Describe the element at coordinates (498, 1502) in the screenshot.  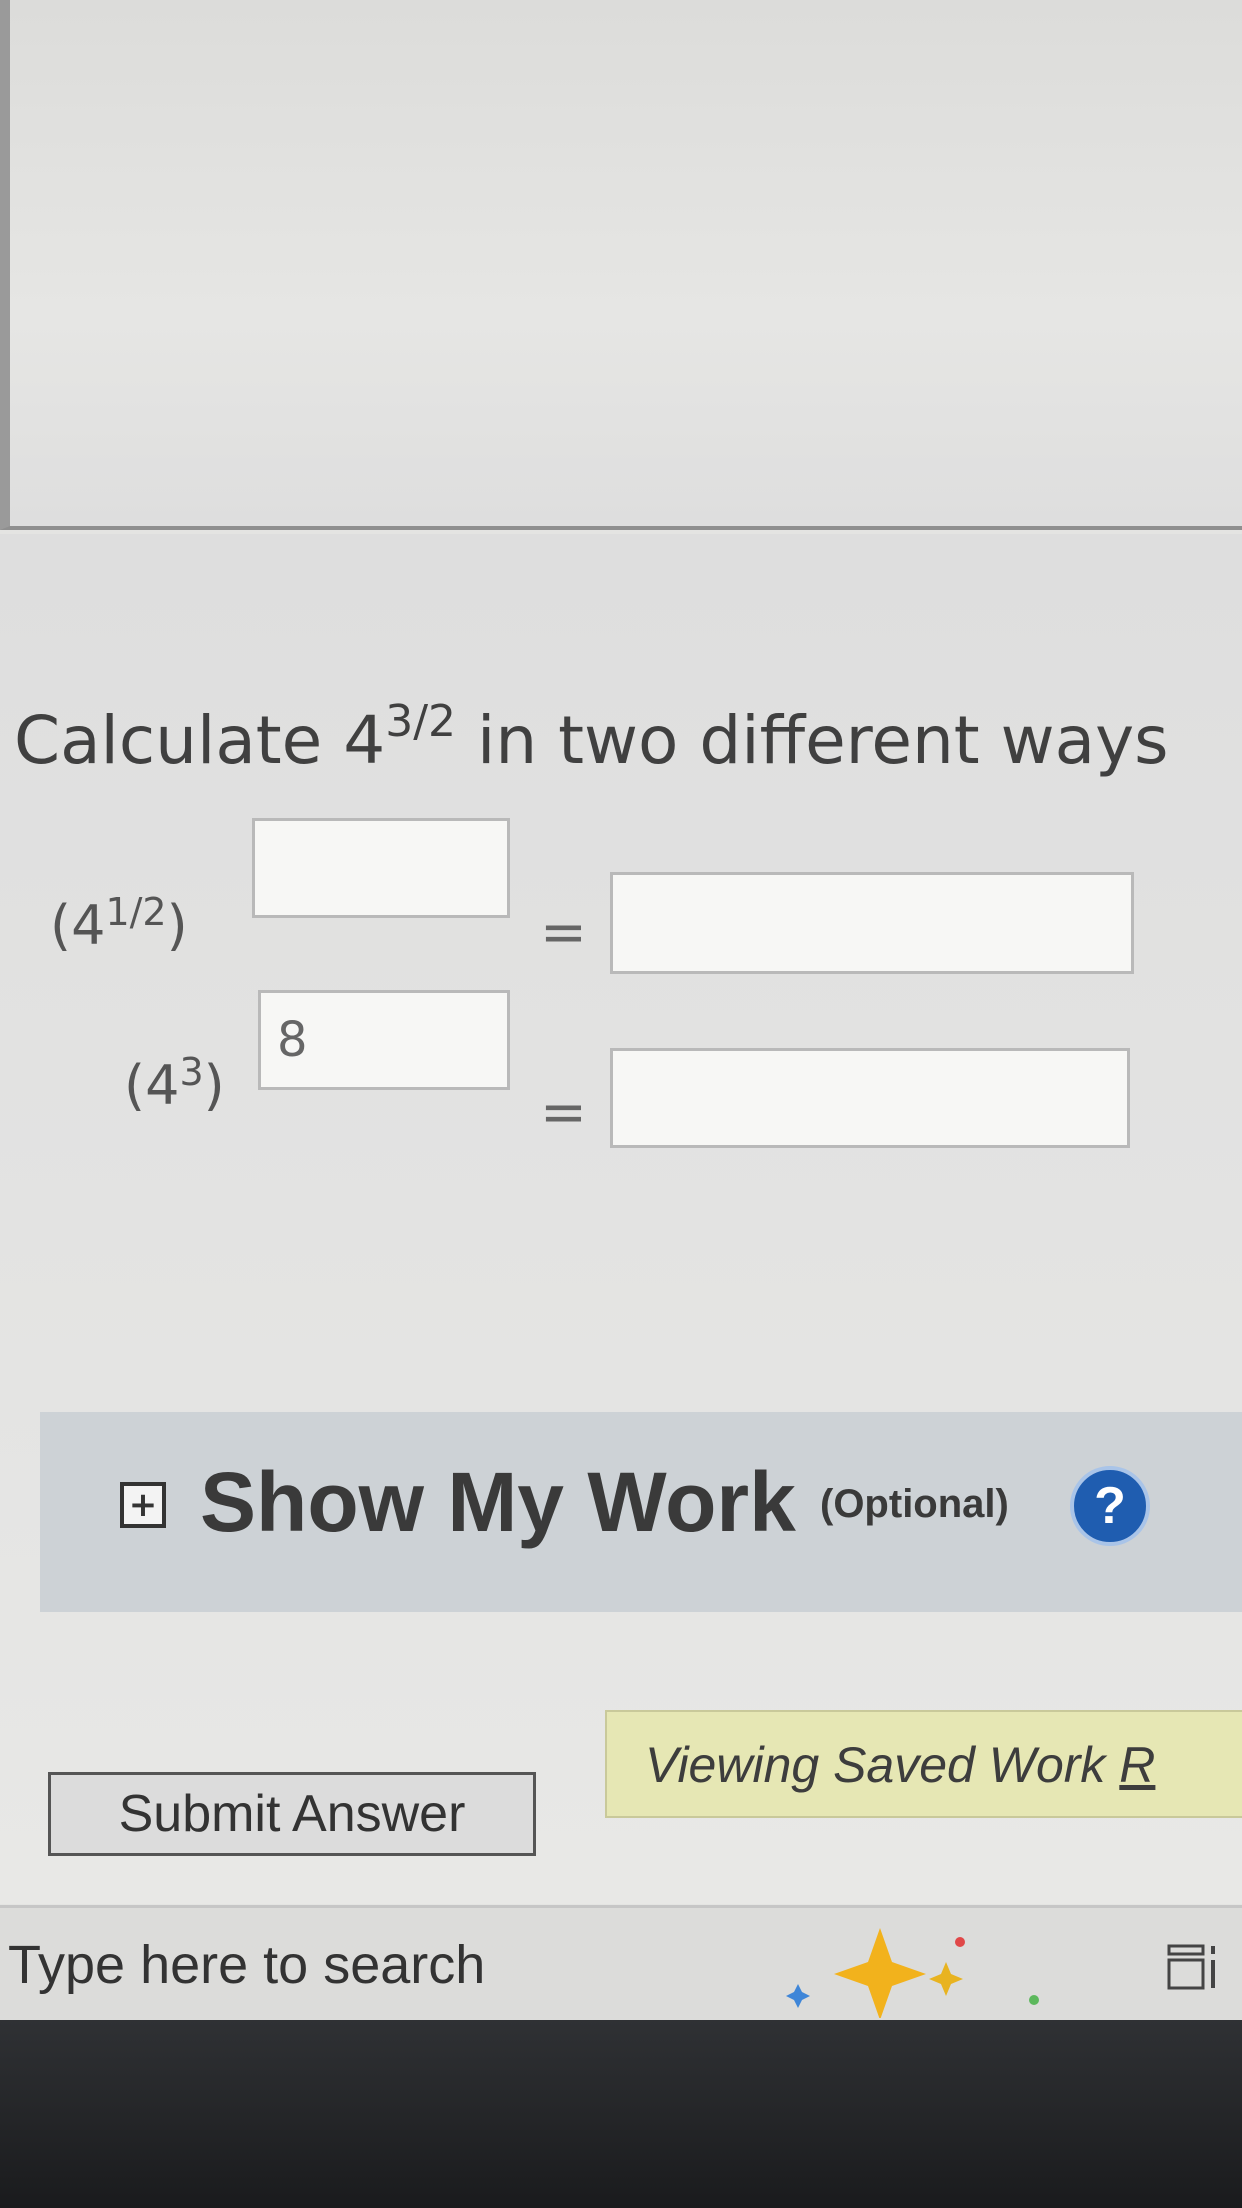
I see `show-my-work-title: Show My Work` at that location.